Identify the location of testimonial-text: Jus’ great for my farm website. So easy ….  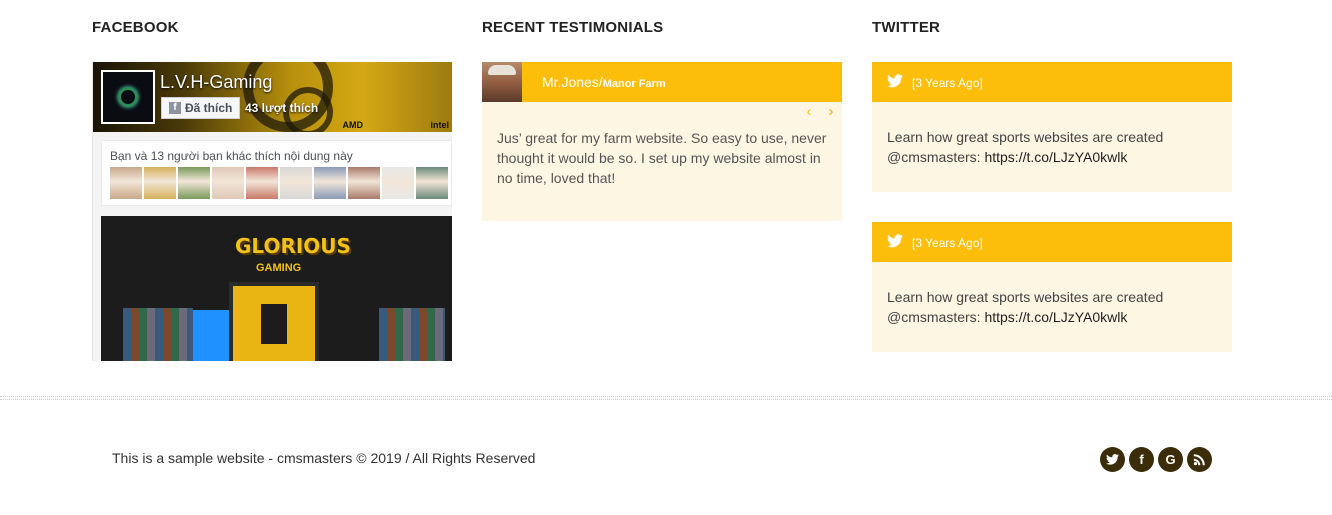
(662, 158).